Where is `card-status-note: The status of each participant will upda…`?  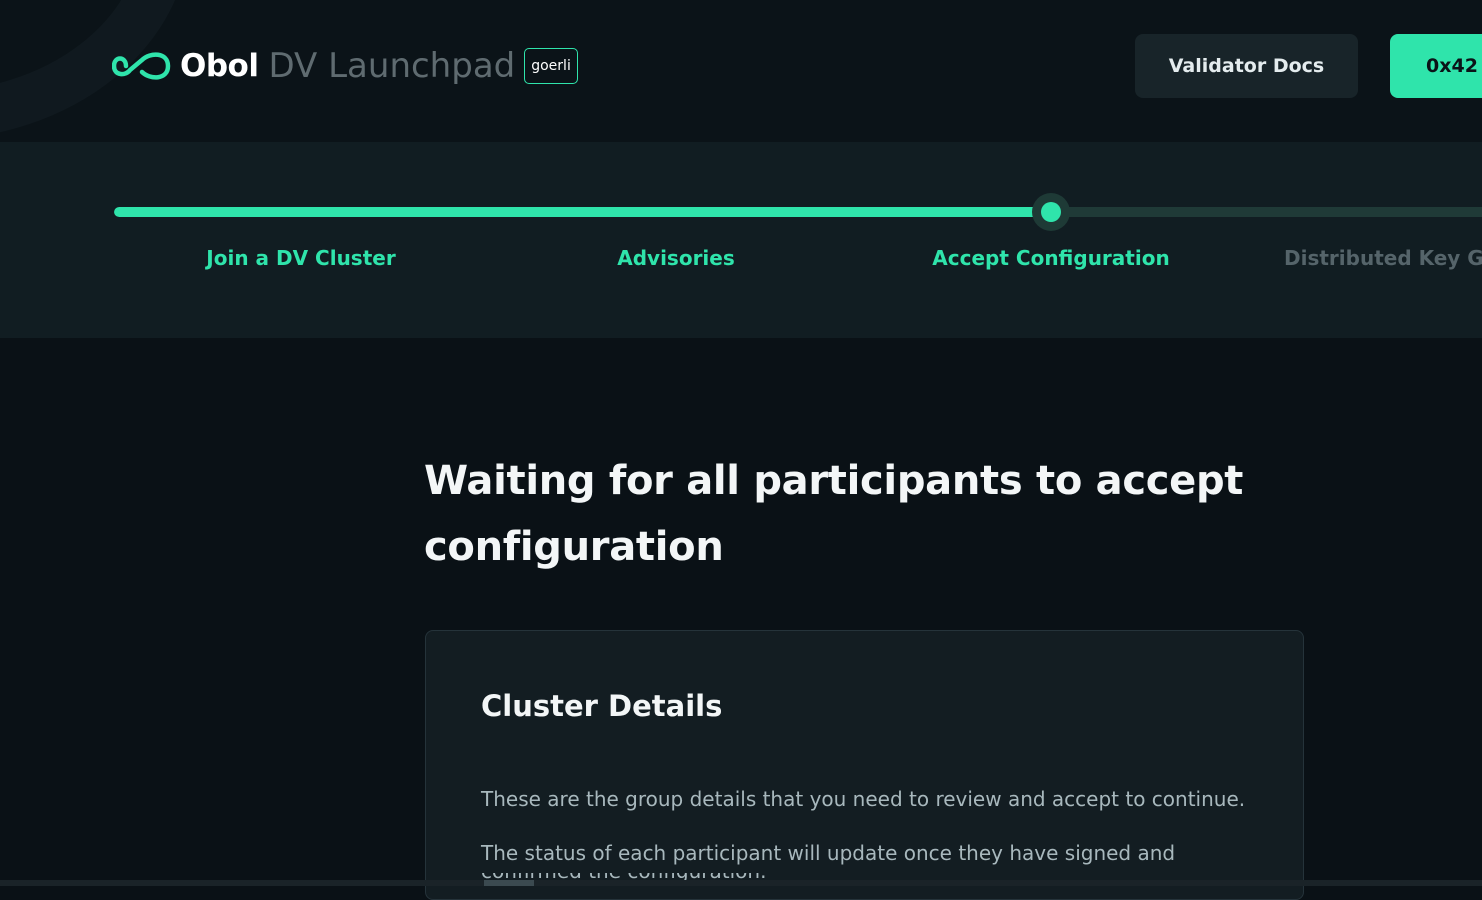
card-status-note: The status of each participant will upda… is located at coordinates (828, 853).